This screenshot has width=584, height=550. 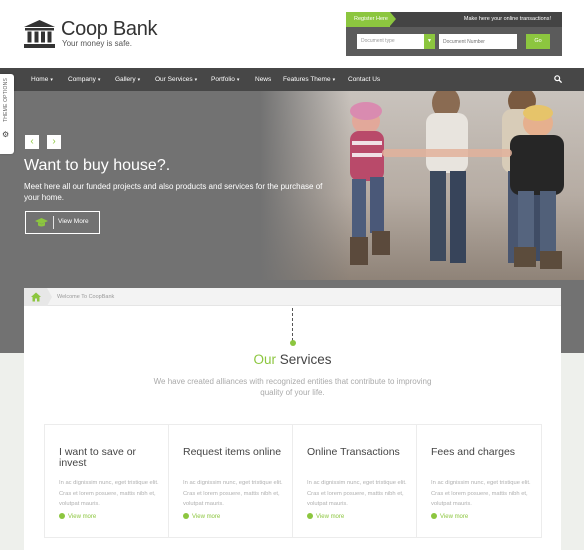 What do you see at coordinates (264, 359) in the screenshot?
I see `services-title-accent: Our` at bounding box center [264, 359].